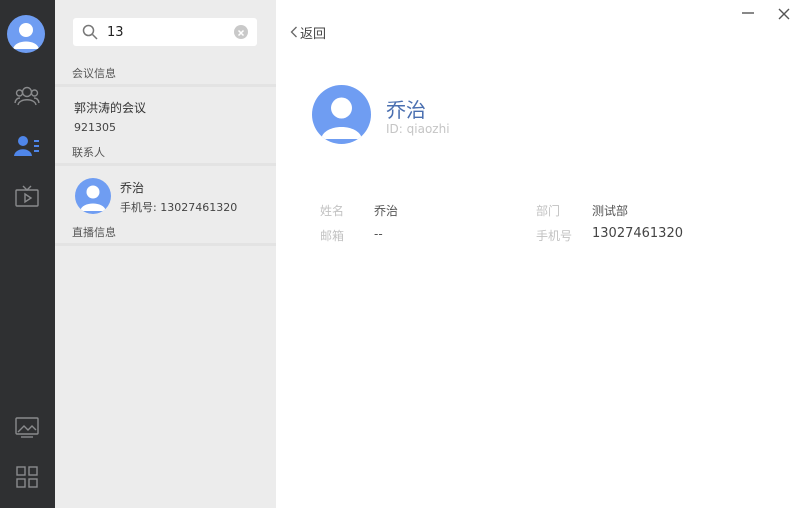 The image size is (800, 508). What do you see at coordinates (406, 110) in the screenshot?
I see `profile-name: 乔治` at bounding box center [406, 110].